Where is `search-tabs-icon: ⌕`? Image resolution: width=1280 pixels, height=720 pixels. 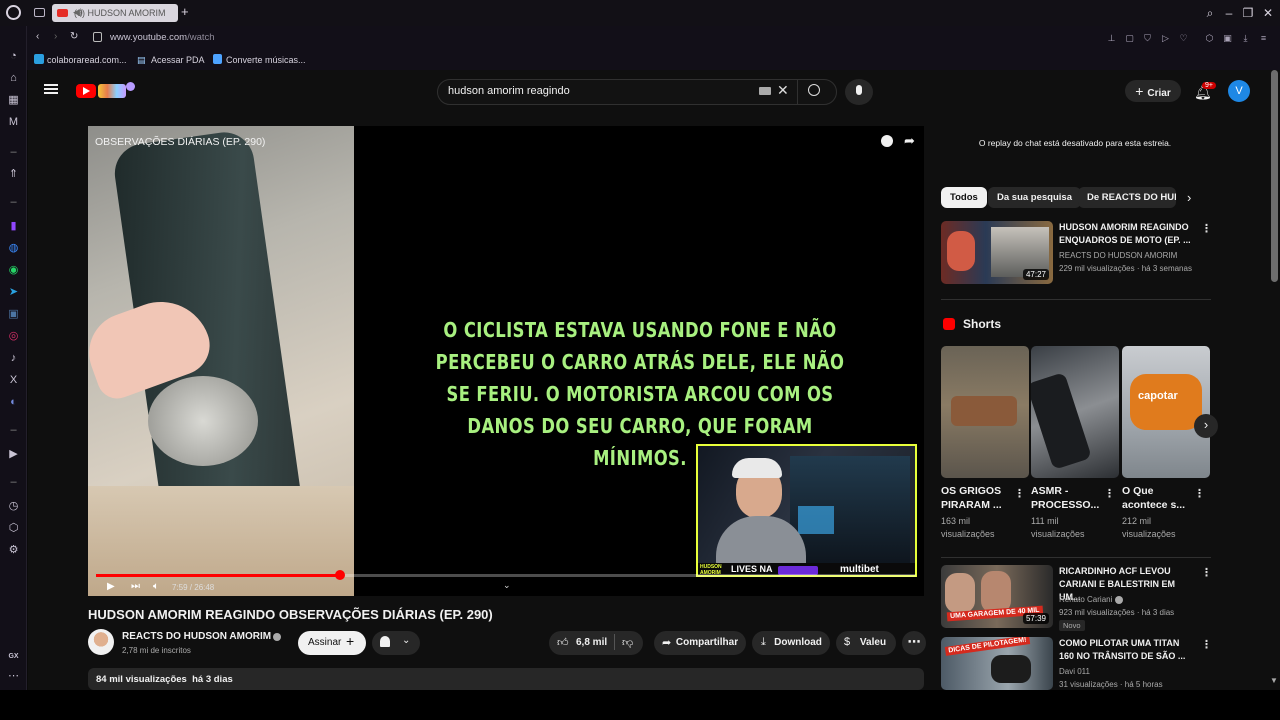 search-tabs-icon: ⌕ is located at coordinates (1210, 13).